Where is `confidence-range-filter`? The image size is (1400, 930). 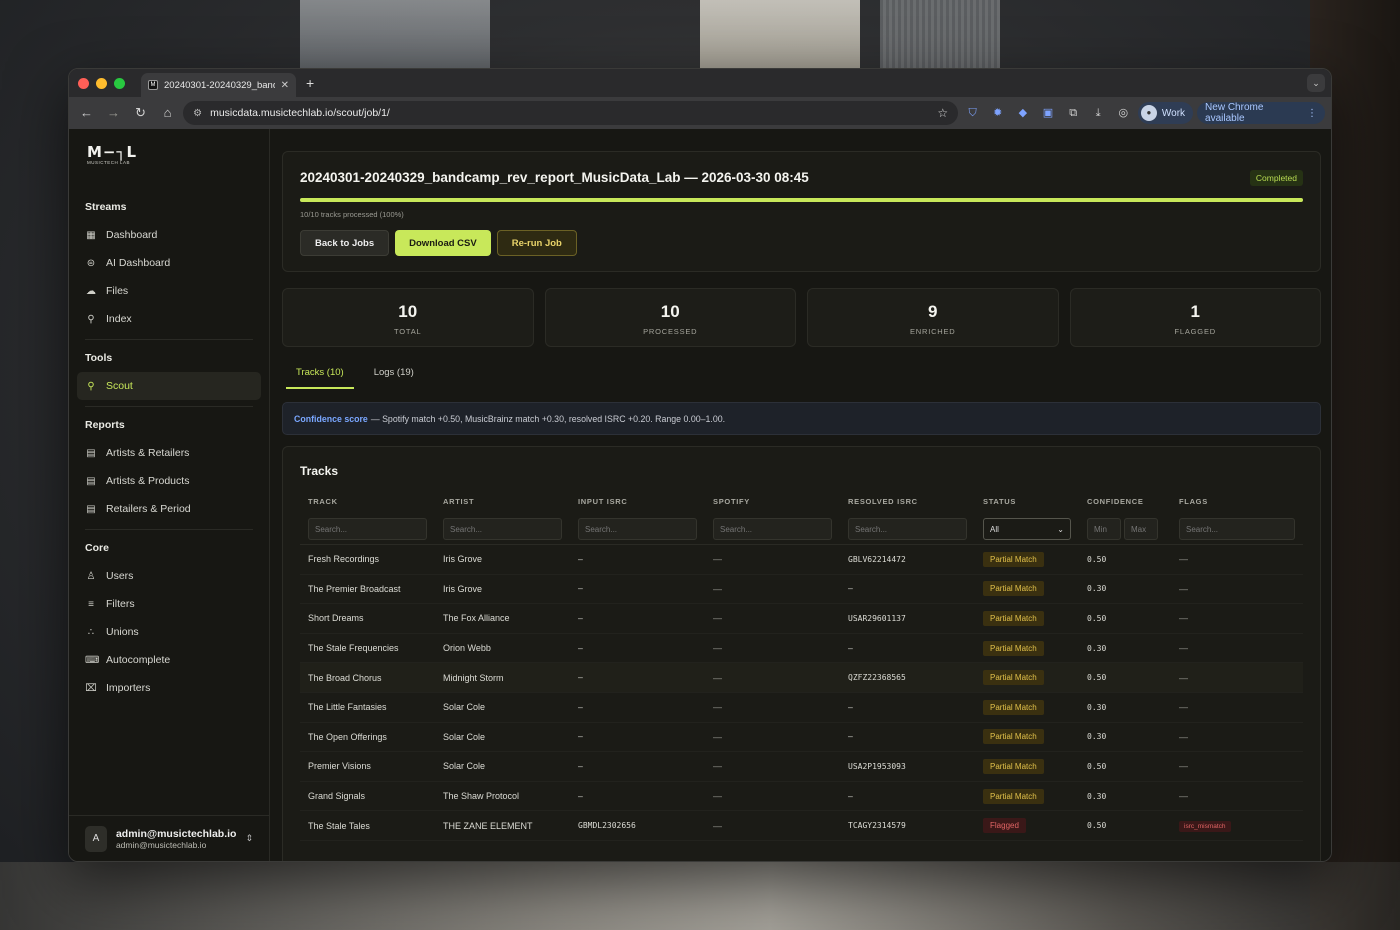
confidence-range-filter is located at coordinates (1125, 529).